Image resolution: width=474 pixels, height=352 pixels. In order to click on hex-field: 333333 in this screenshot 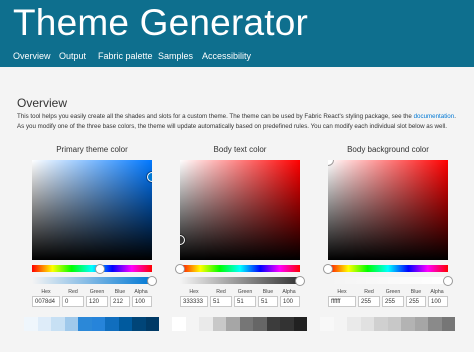, I will do `click(194, 301)`.